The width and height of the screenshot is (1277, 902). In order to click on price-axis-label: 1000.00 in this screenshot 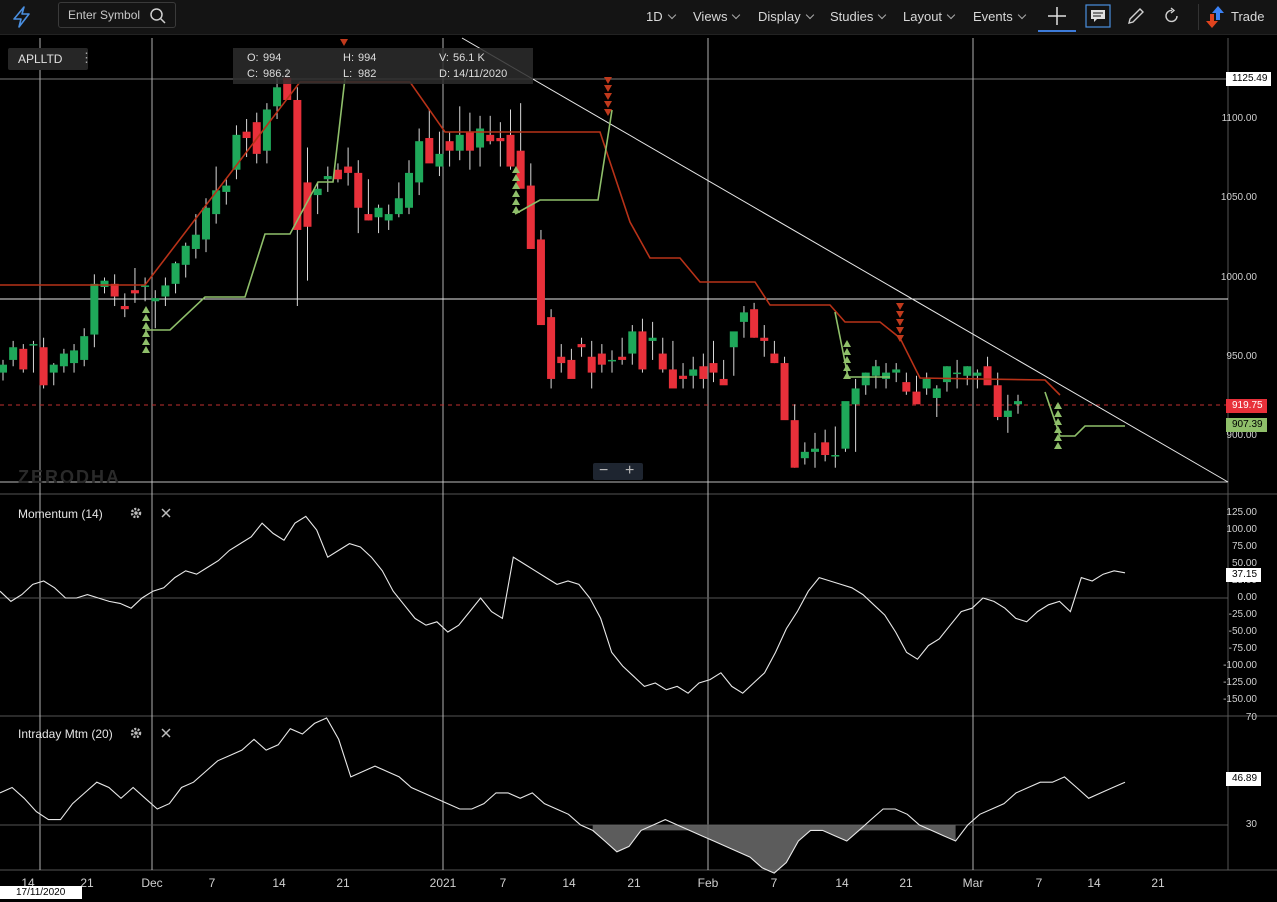, I will do `click(1238, 277)`.